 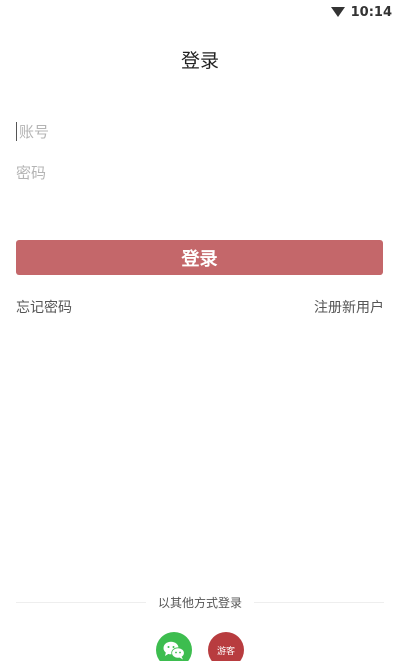 I want to click on divider-line-left, so click(x=81, y=602).